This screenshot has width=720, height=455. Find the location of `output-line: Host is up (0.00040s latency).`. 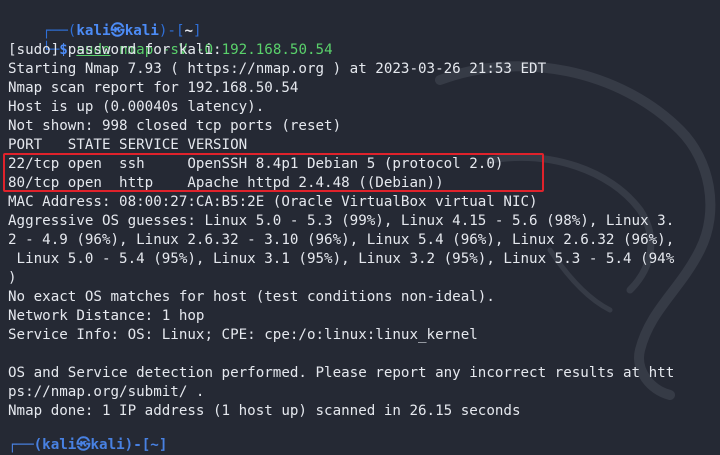

output-line: Host is up (0.00040s latency). is located at coordinates (136, 107).